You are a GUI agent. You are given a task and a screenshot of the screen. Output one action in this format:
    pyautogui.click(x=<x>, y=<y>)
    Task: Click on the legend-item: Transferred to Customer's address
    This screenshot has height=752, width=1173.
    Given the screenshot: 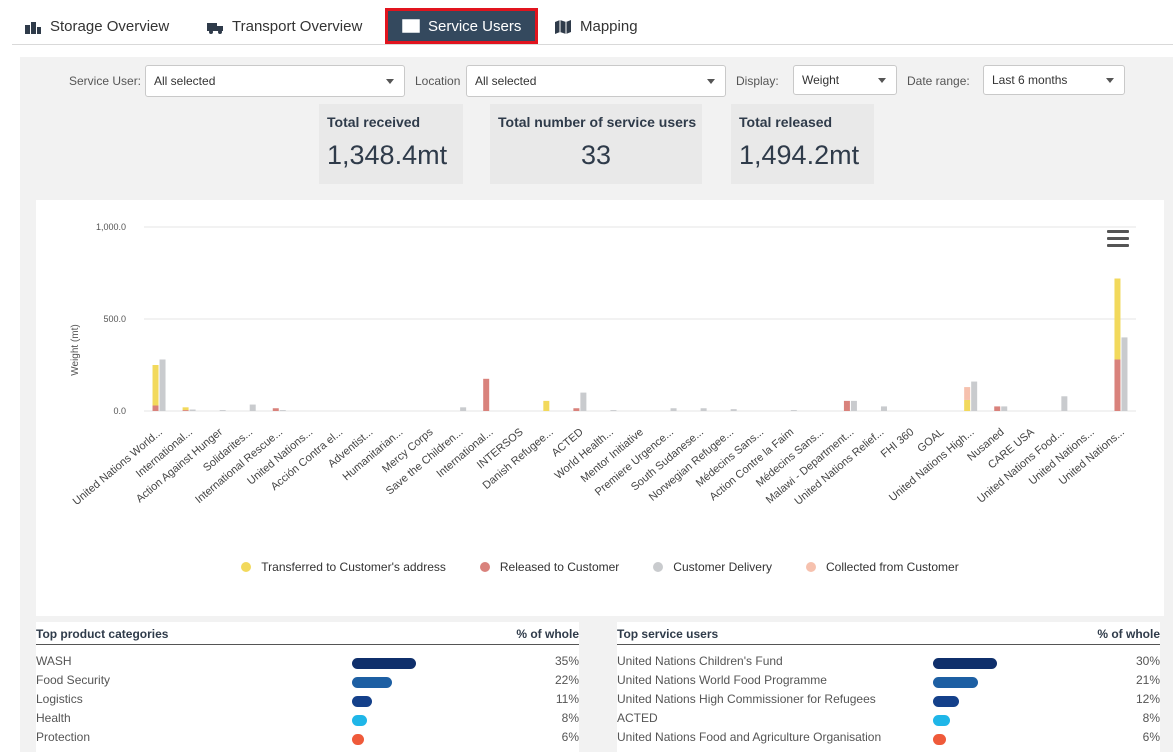 What is the action you would take?
    pyautogui.click(x=343, y=567)
    